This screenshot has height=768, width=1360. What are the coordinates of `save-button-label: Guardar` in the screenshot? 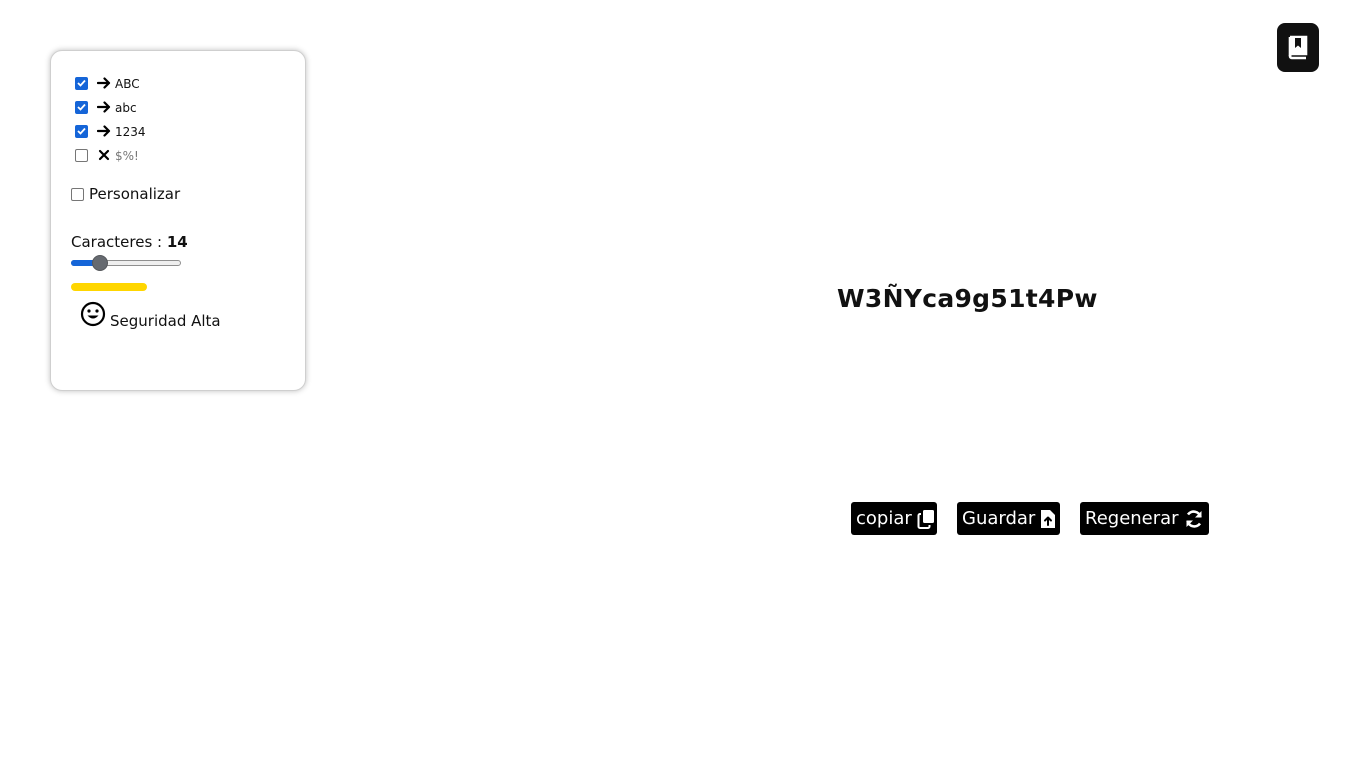 It's located at (999, 518).